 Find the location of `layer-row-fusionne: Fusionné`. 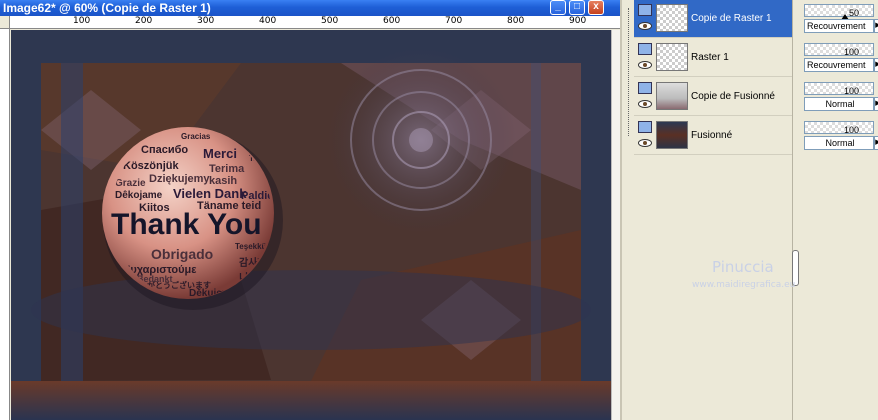

layer-row-fusionne: Fusionné is located at coordinates (713, 136).